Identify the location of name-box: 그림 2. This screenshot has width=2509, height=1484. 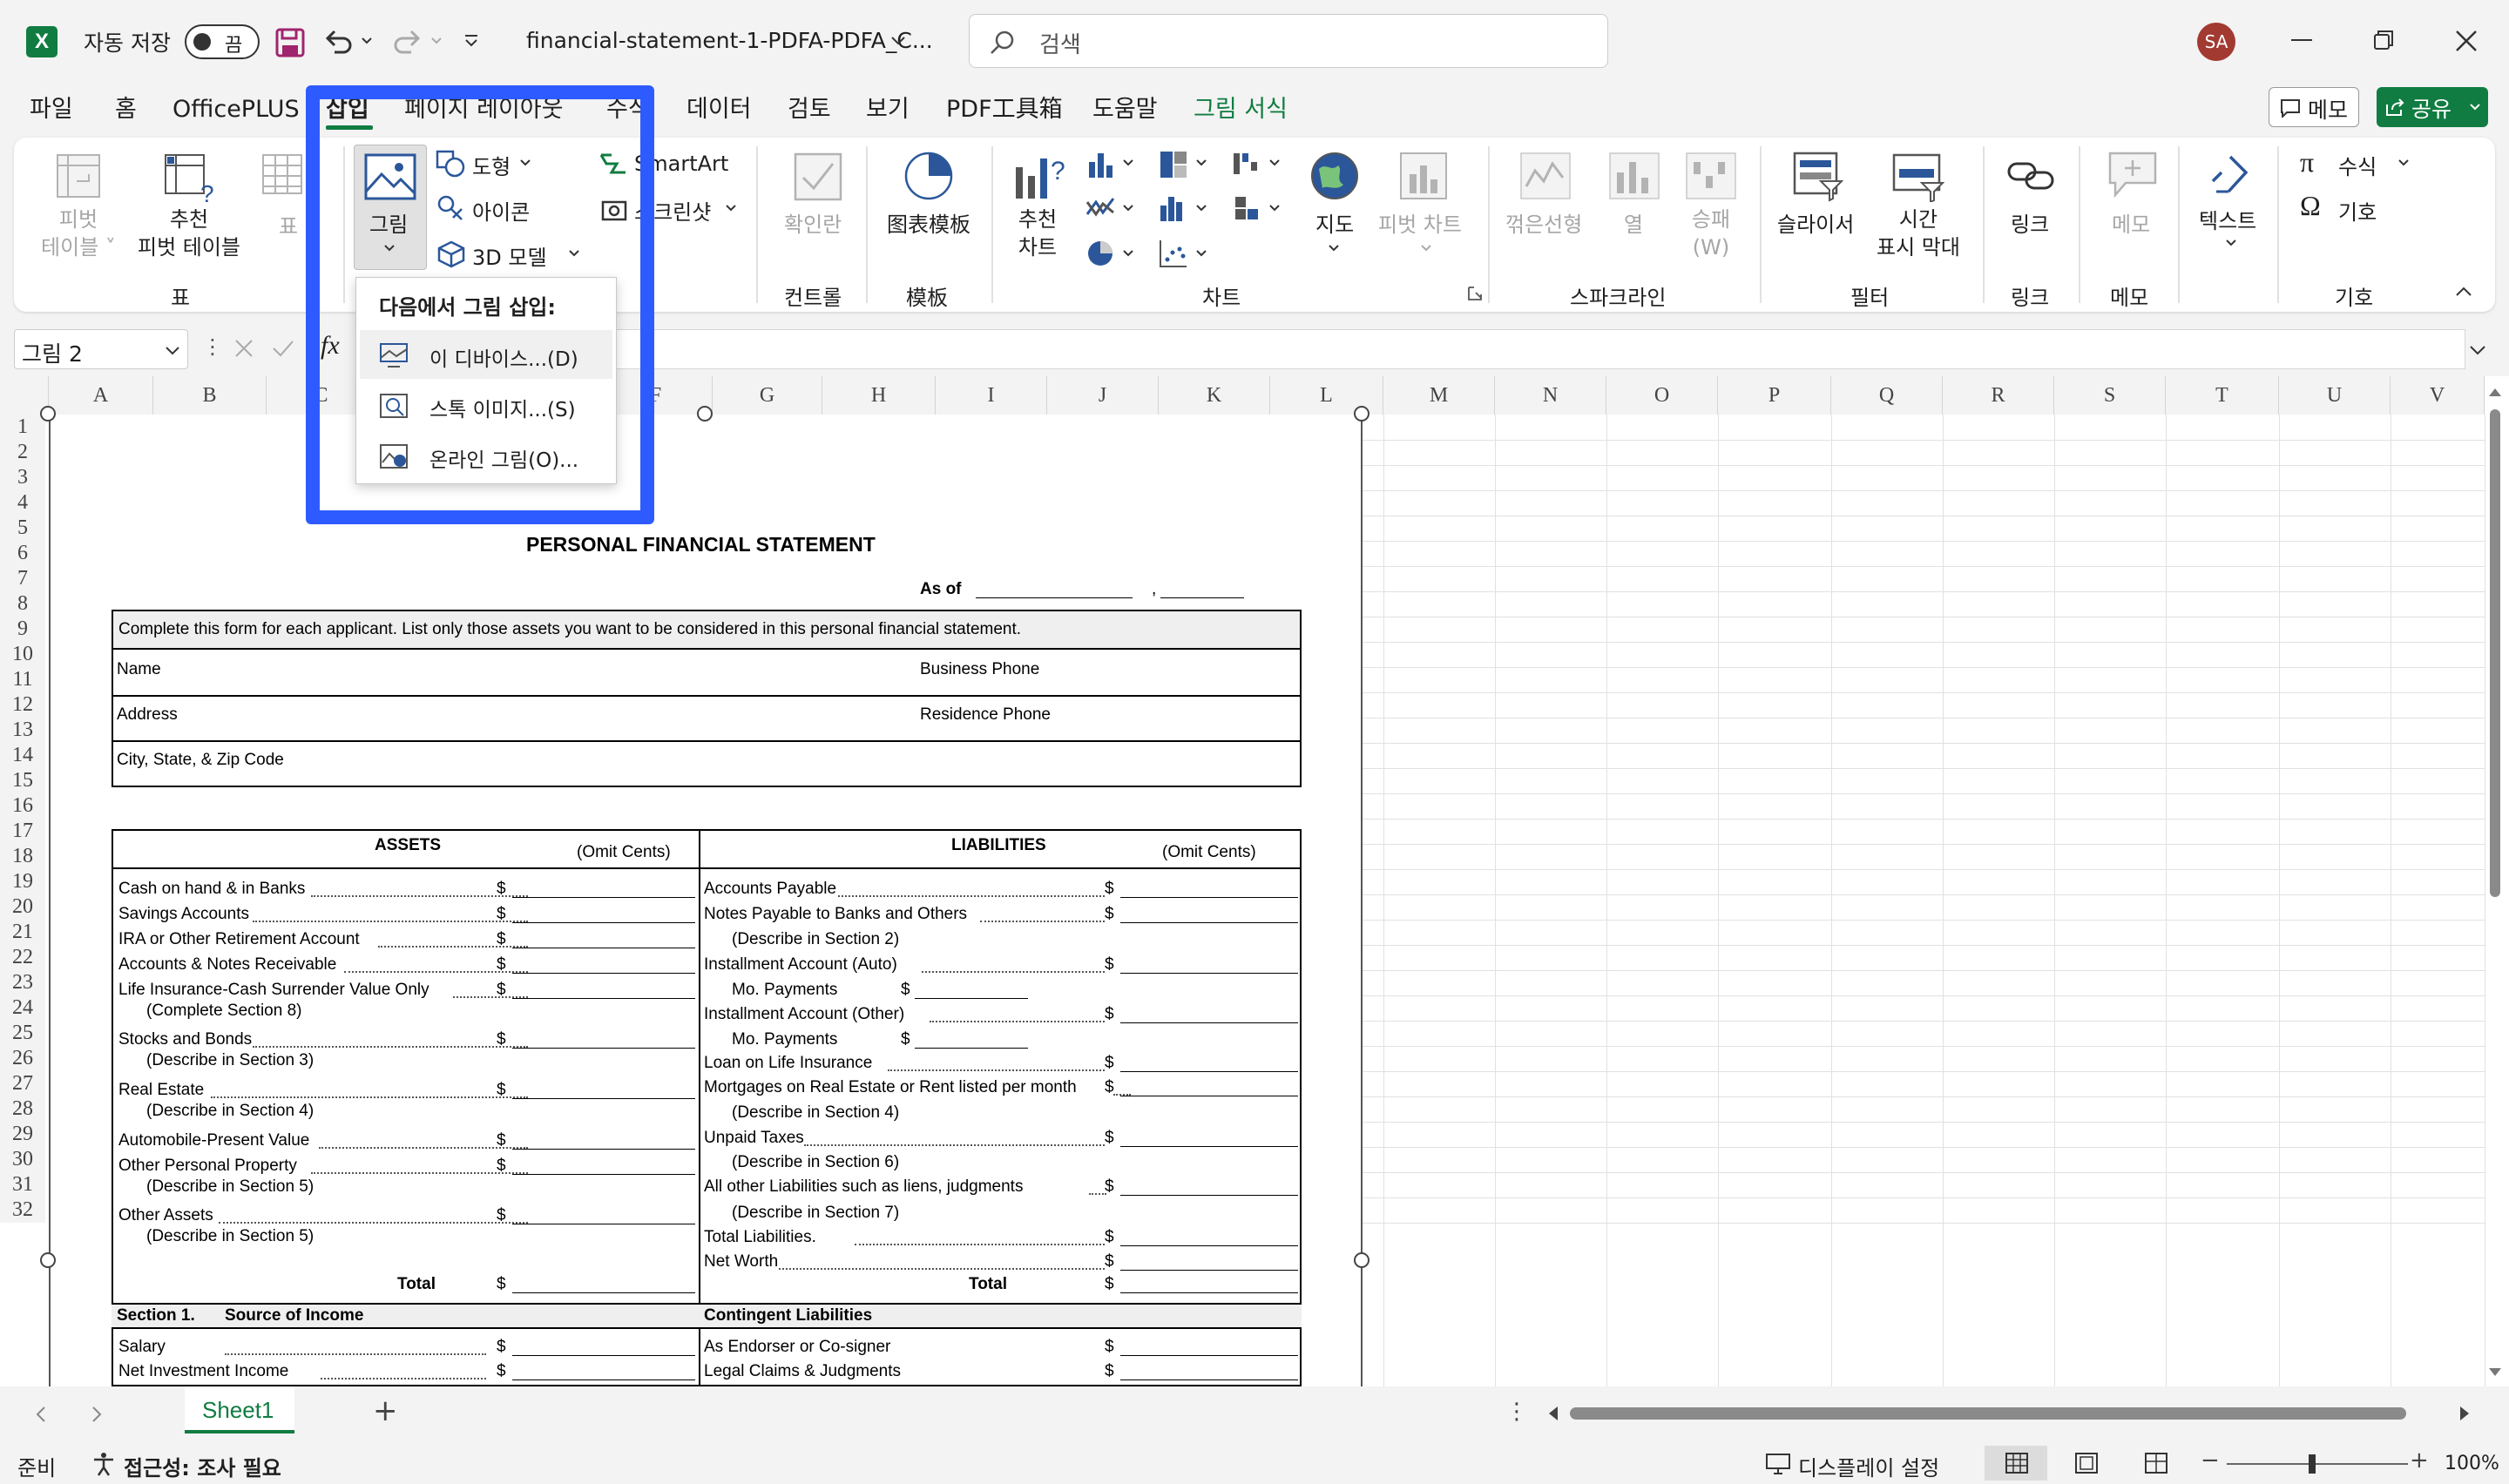
(101, 349).